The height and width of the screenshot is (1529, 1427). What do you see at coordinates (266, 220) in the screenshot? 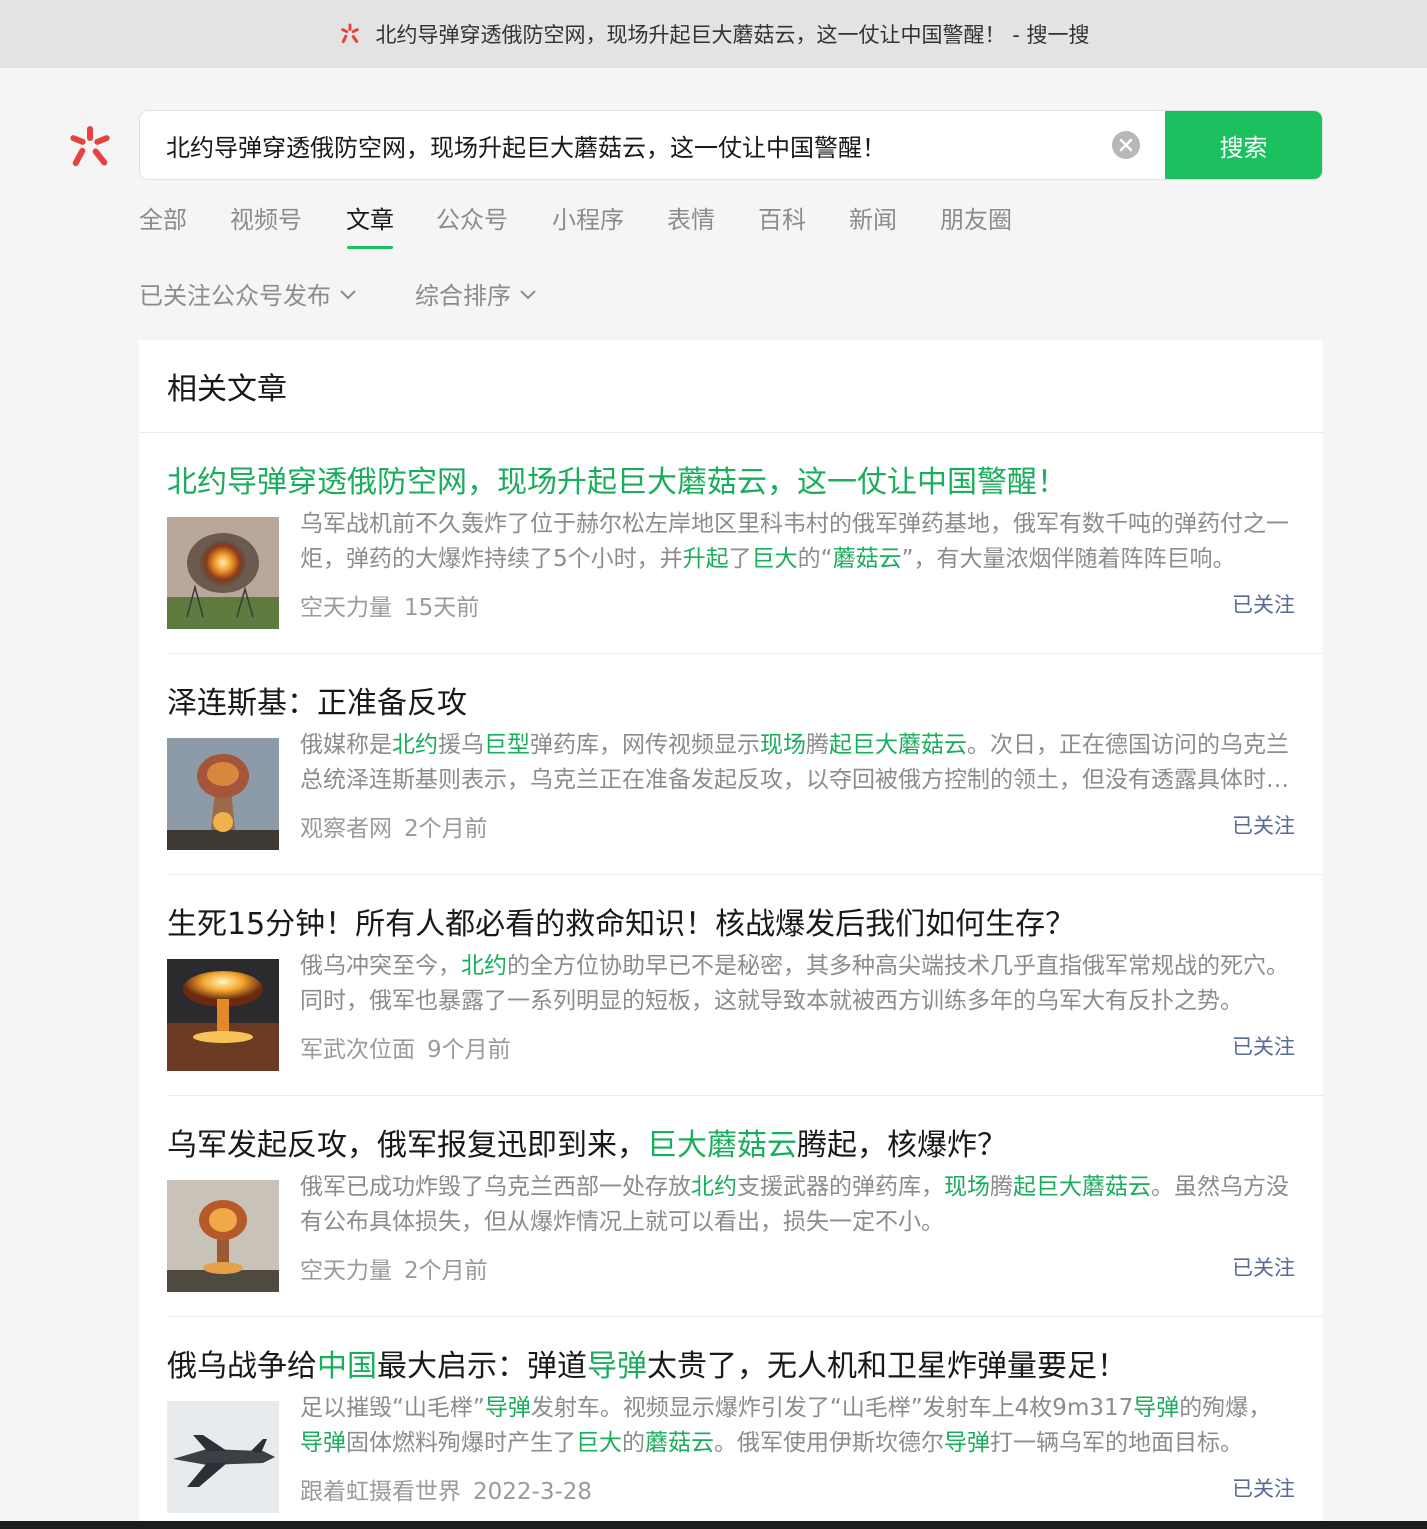
I see `tab-label: 视频号` at bounding box center [266, 220].